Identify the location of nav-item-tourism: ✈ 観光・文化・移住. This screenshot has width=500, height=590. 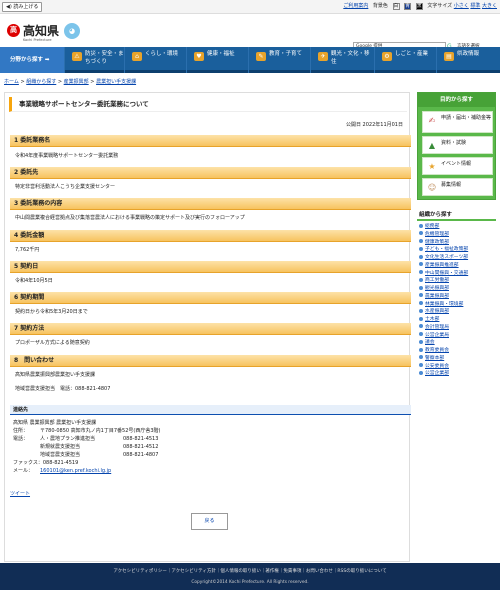
(342, 60).